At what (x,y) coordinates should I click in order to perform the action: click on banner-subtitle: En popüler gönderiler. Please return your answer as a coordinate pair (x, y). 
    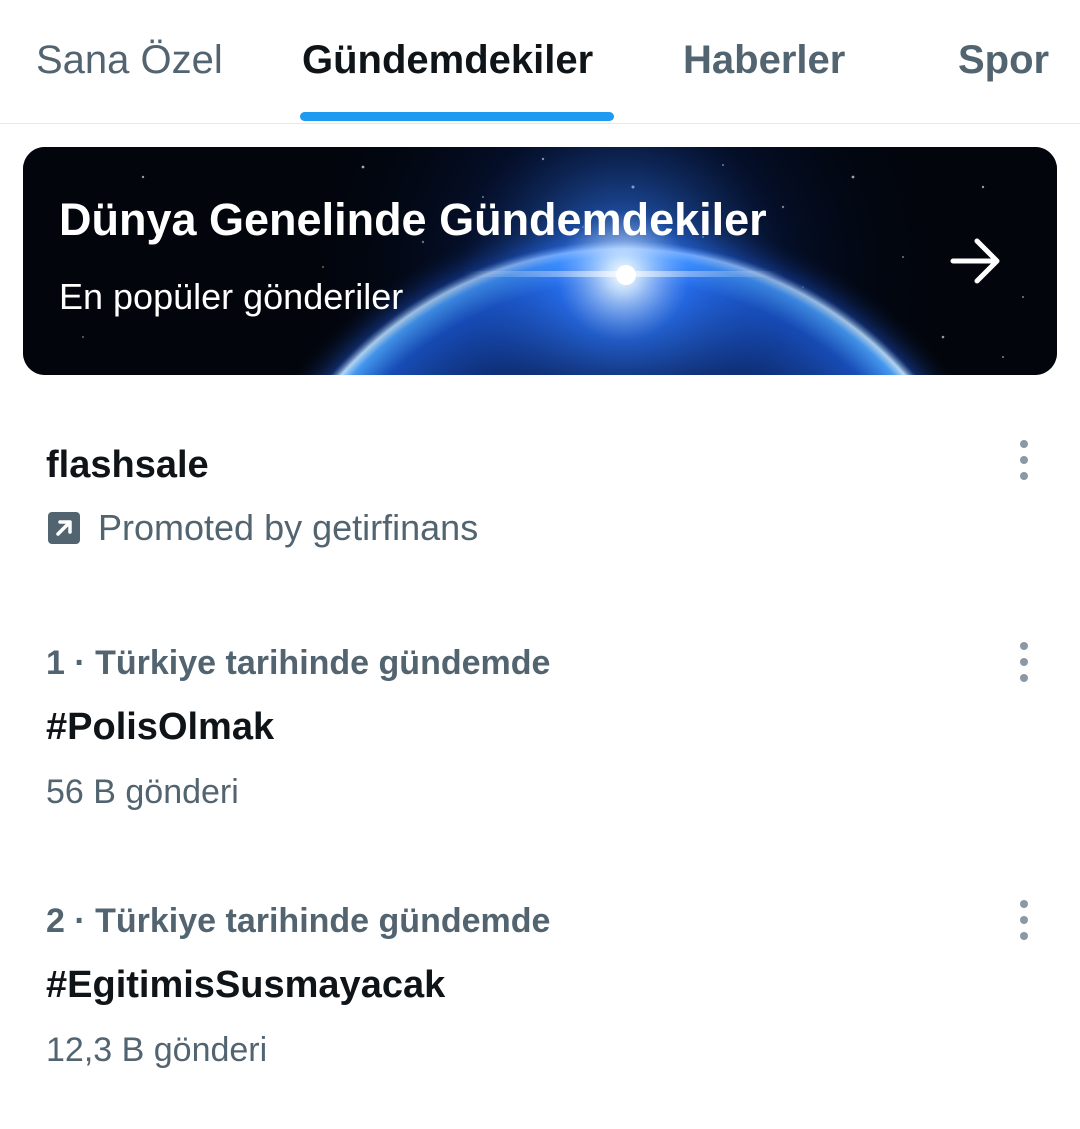
    Looking at the image, I should click on (231, 296).